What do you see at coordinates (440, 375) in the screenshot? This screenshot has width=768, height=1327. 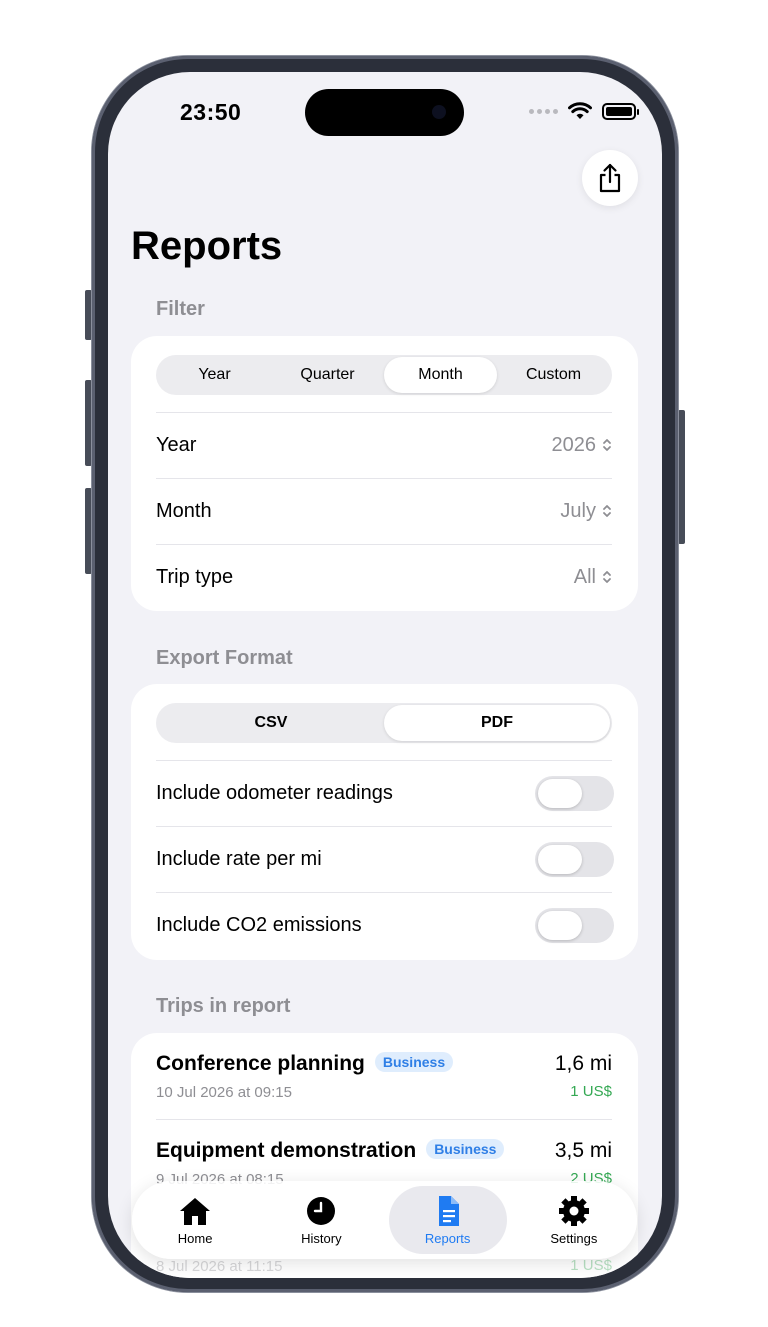 I see `segment-month: Month` at bounding box center [440, 375].